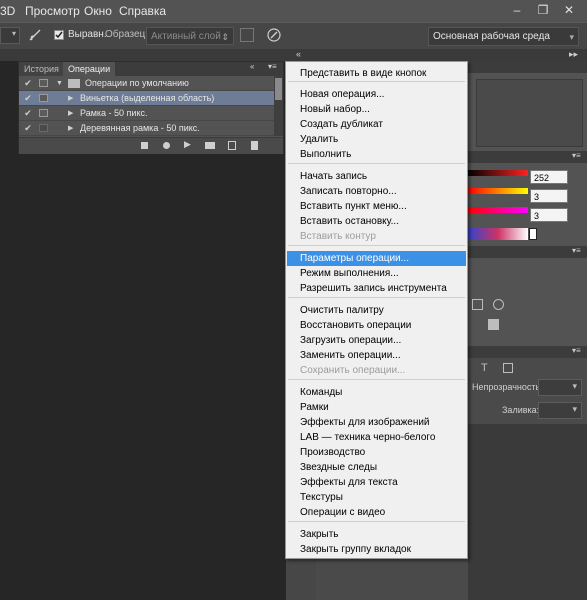 The width and height of the screenshot is (587, 600). What do you see at coordinates (232, 145) in the screenshot?
I see `new-action-icon` at bounding box center [232, 145].